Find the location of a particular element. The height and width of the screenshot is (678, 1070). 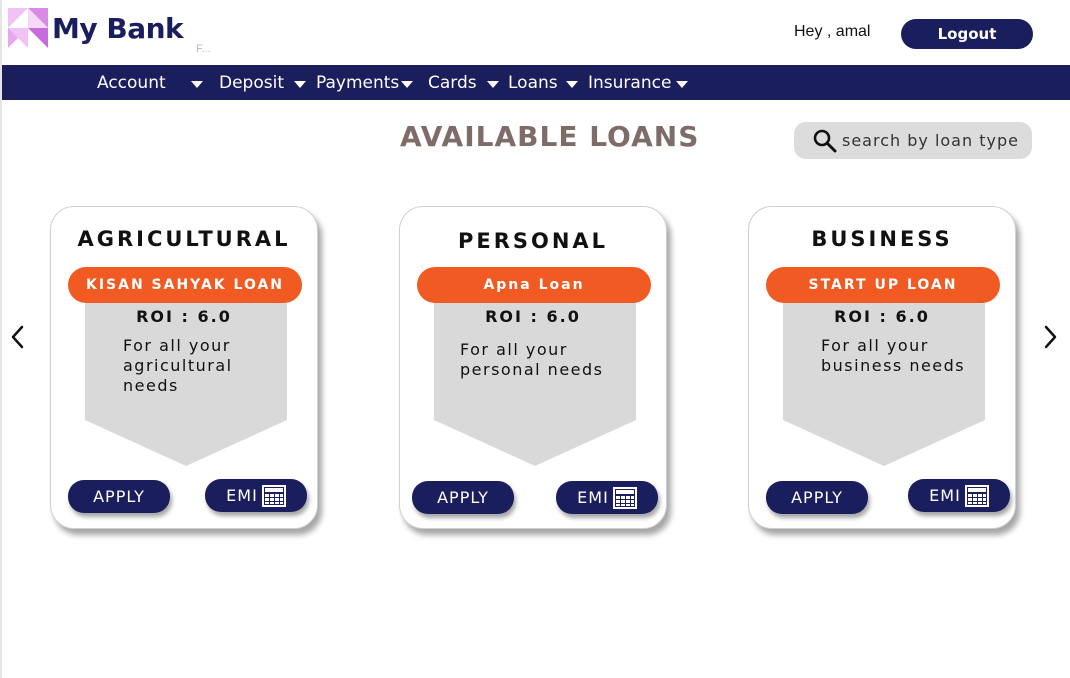

nav-item-account: Account is located at coordinates (150, 82).